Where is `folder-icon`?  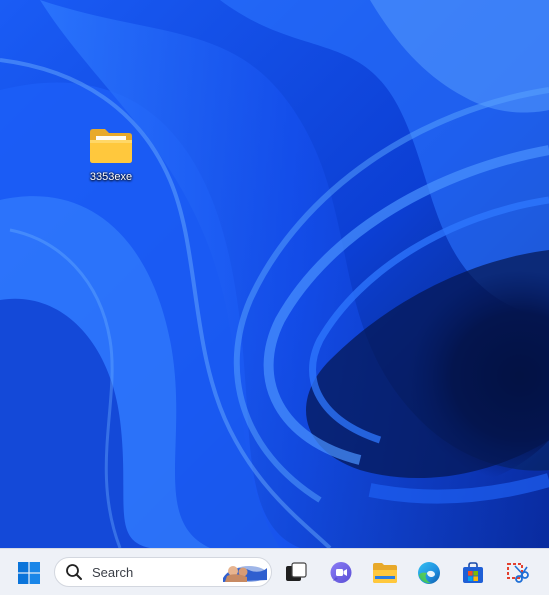 folder-icon is located at coordinates (111, 146).